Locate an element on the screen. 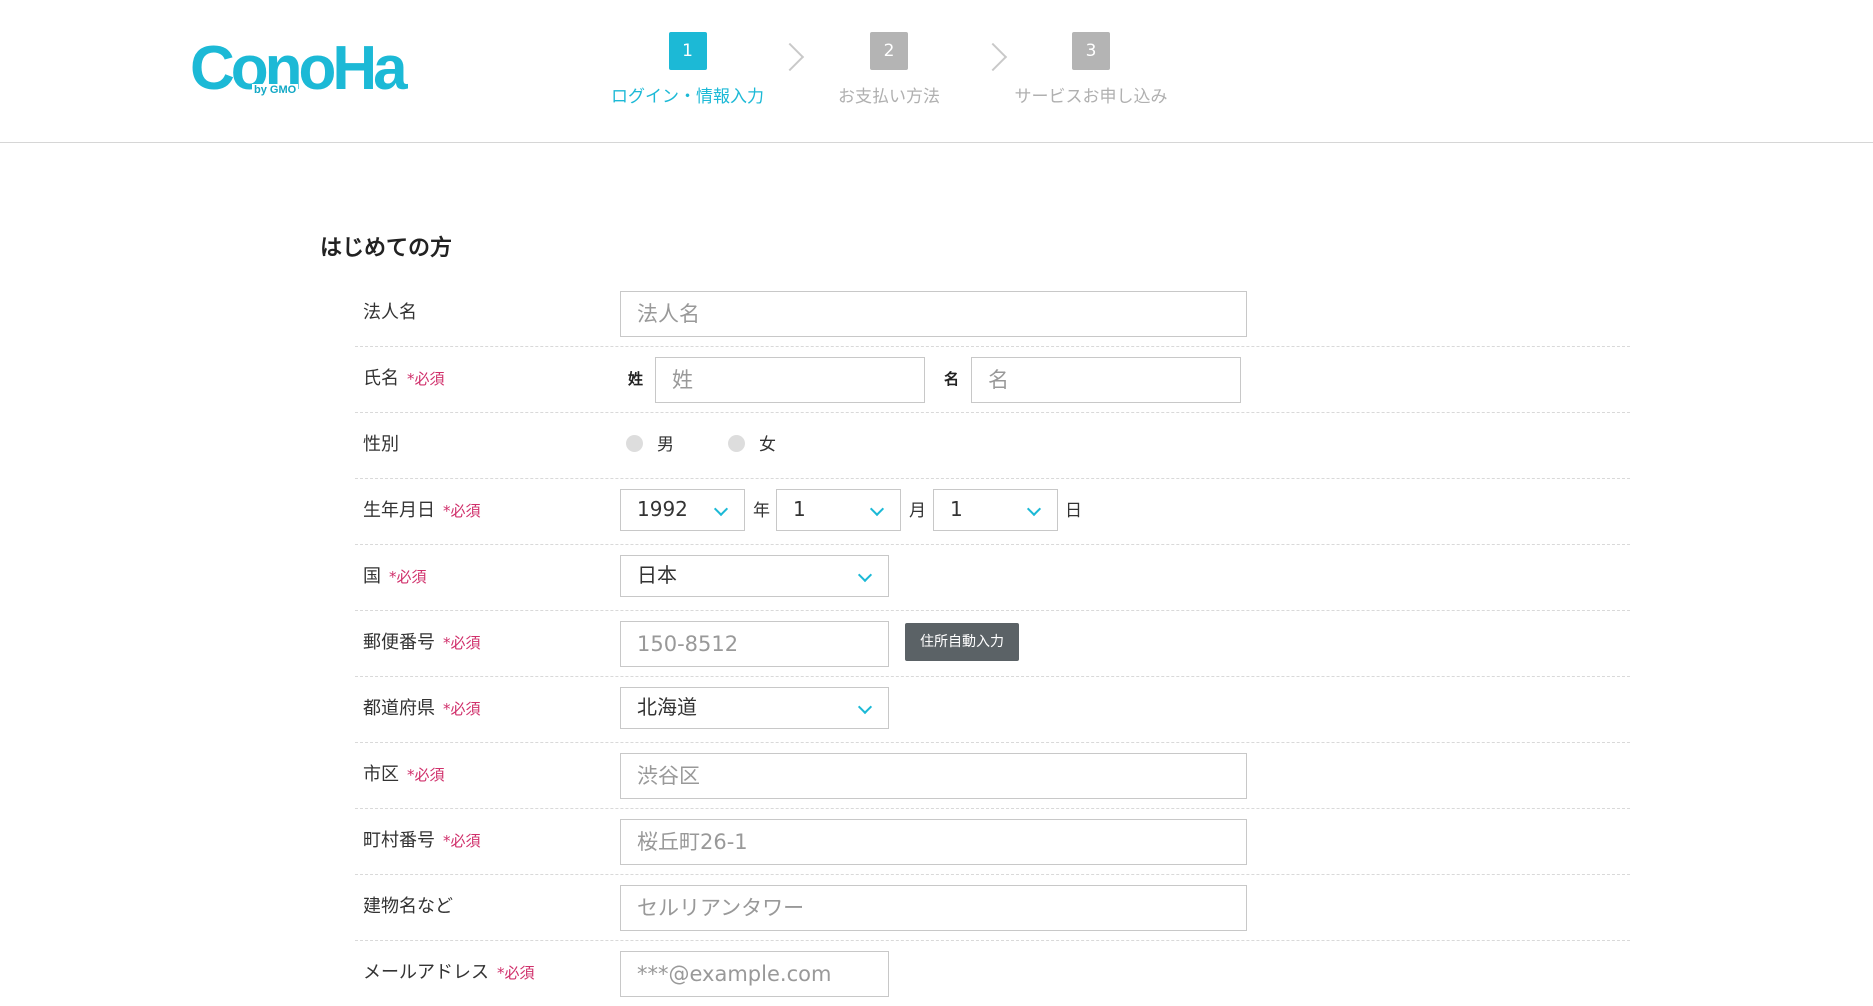 This screenshot has width=1873, height=1006. birth-day-select: 1 is located at coordinates (995, 510).